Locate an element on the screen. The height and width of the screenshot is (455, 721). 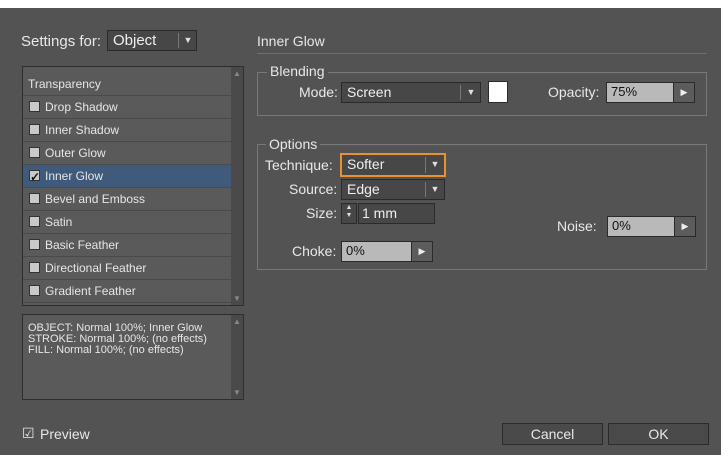
effects-list-item-label: Bevel and Emboss is located at coordinates (95, 199).